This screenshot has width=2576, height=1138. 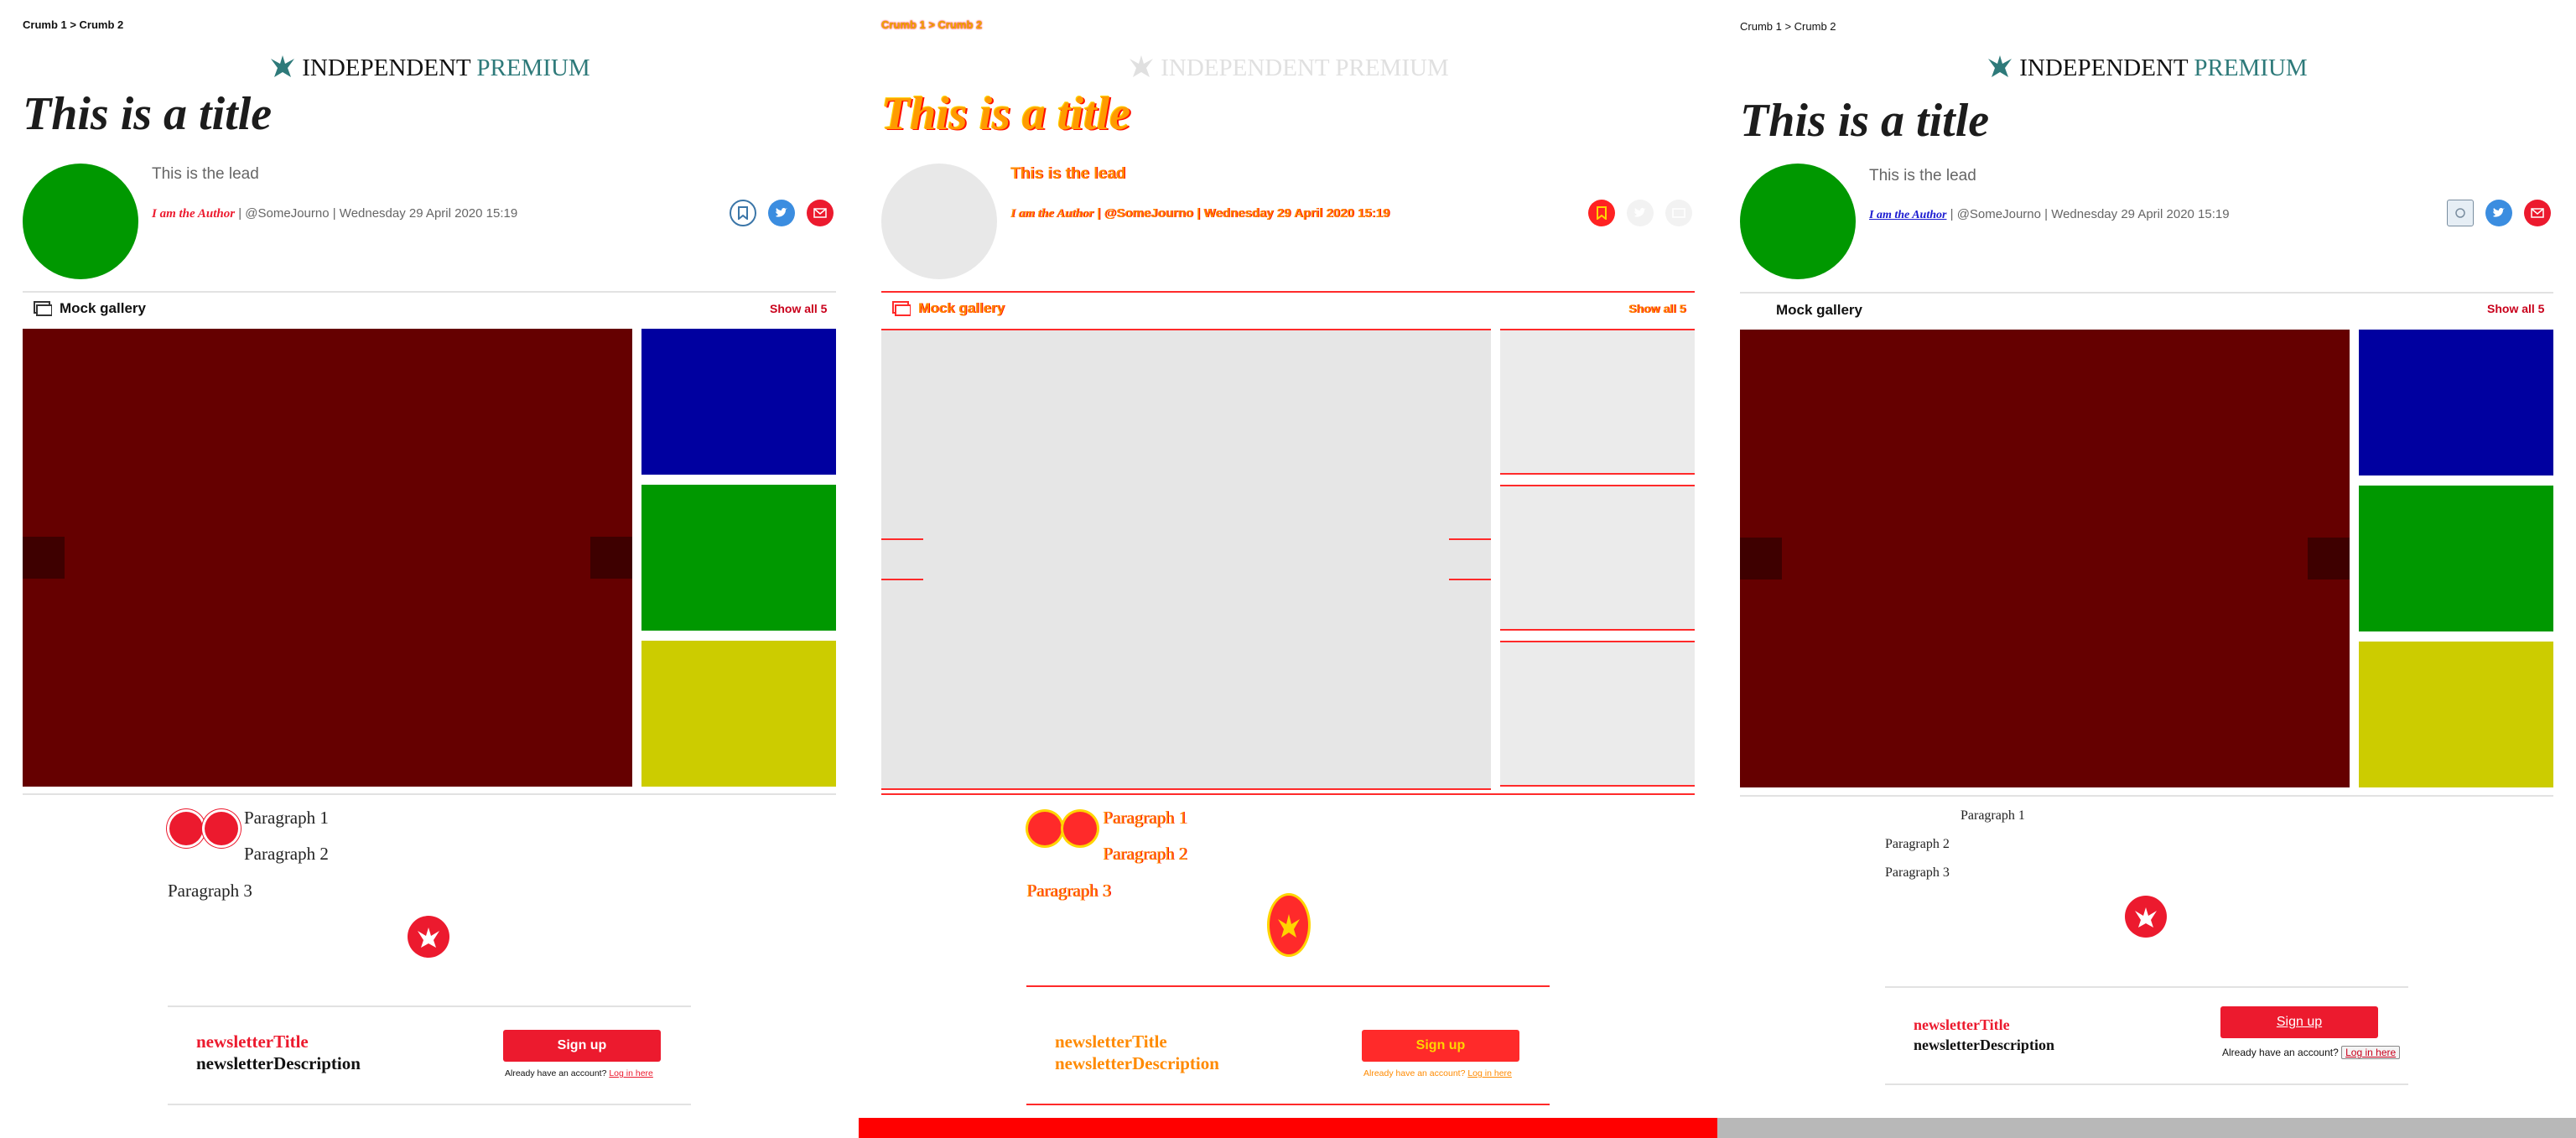 I want to click on logo-main-text: INDEPENDENT, so click(x=386, y=68).